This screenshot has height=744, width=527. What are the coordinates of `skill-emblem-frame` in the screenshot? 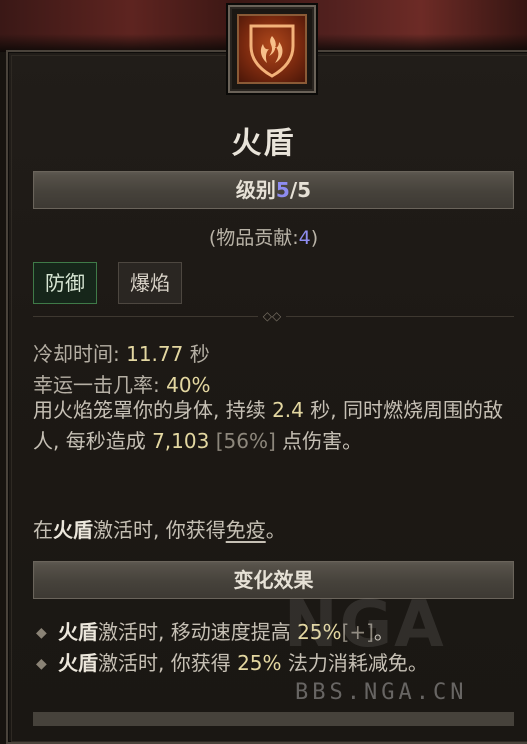 It's located at (272, 49).